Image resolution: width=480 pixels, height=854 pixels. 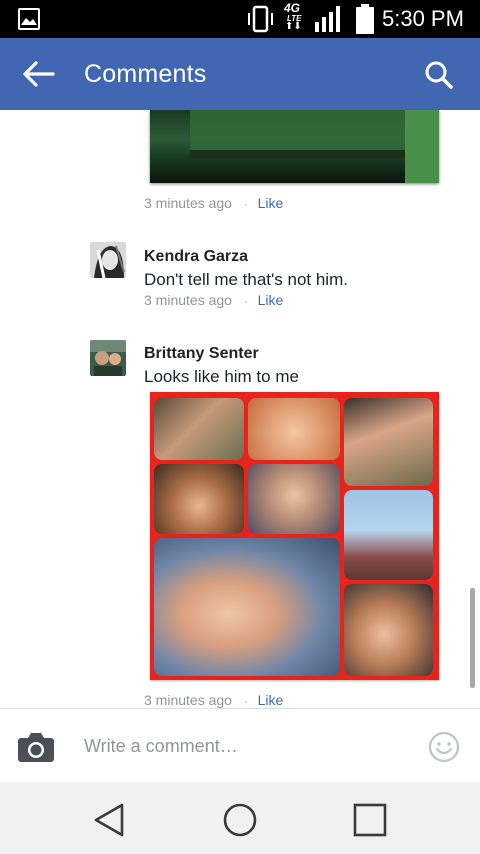 What do you see at coordinates (221, 376) in the screenshot?
I see `comment-text: Looks like him to me` at bounding box center [221, 376].